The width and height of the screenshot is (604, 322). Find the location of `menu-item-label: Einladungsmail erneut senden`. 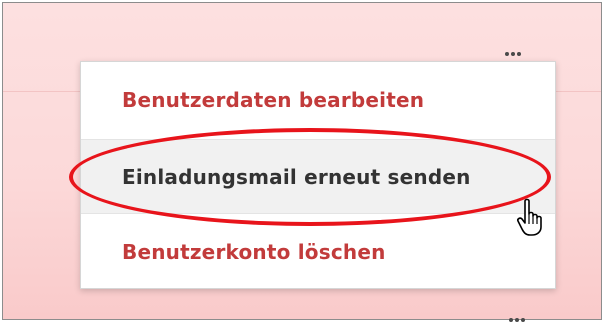

menu-item-label: Einladungsmail erneut senden is located at coordinates (296, 176).